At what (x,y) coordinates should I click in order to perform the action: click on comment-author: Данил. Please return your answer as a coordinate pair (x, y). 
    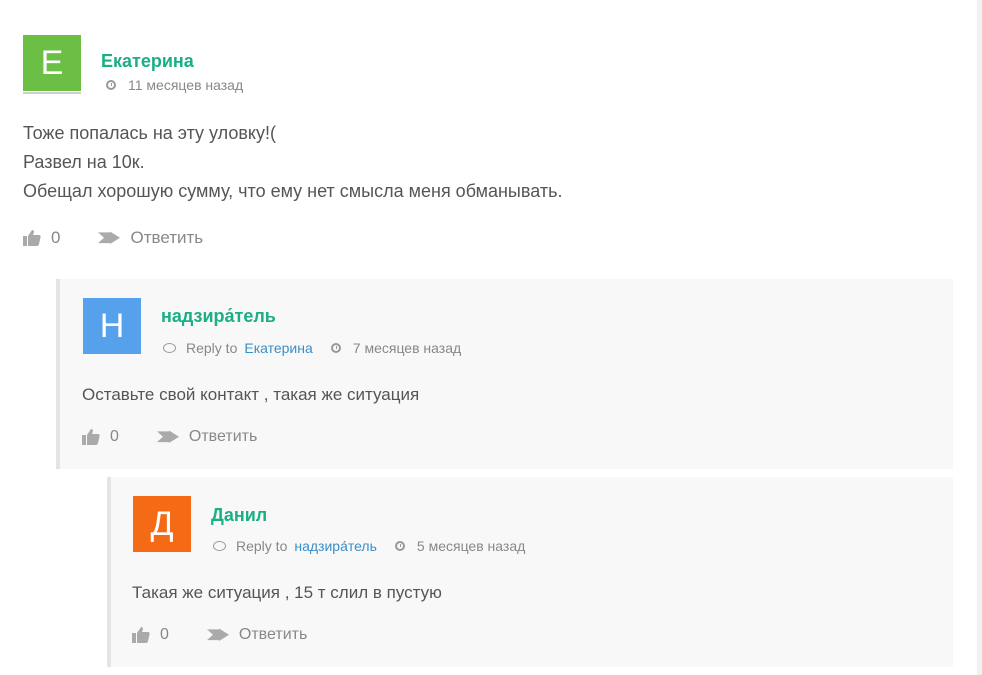
    Looking at the image, I should click on (239, 515).